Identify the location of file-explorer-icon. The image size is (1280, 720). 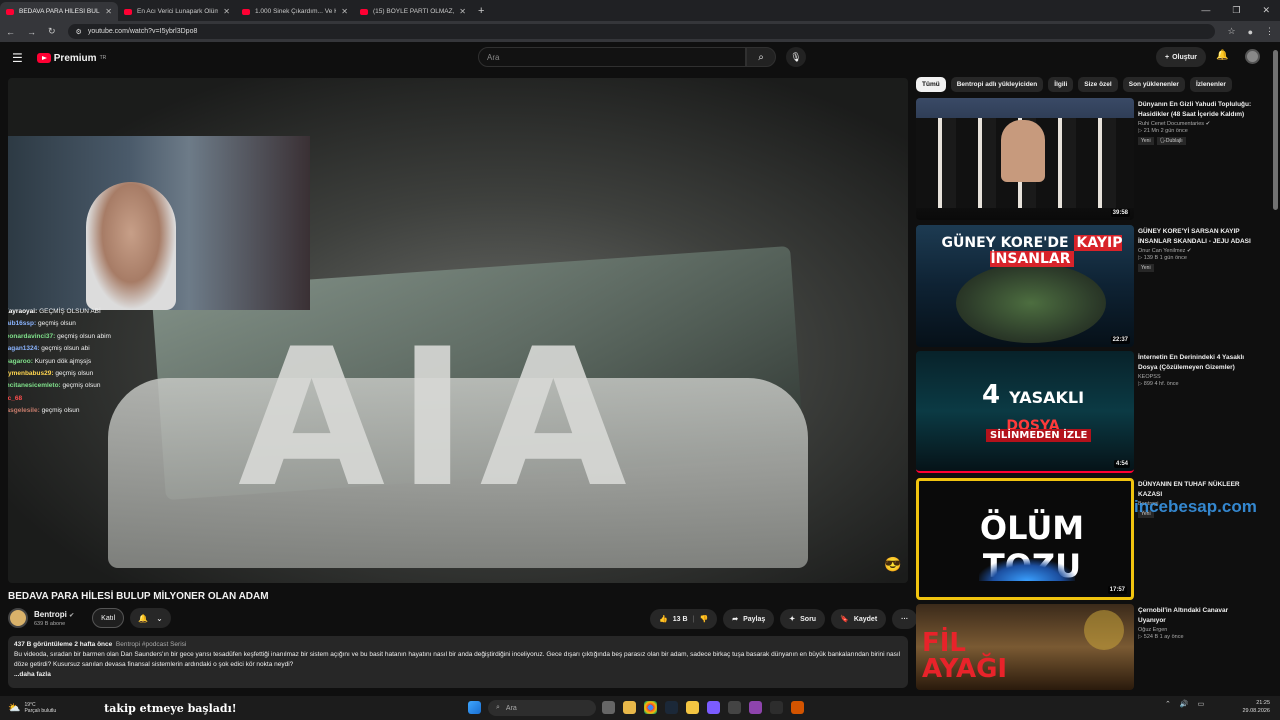
(629, 707).